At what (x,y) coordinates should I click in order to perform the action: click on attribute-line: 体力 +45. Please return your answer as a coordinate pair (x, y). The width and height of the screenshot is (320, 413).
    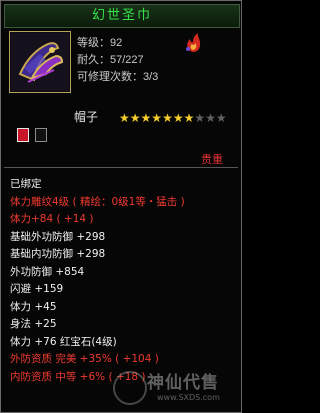
    Looking at the image, I should click on (33, 306).